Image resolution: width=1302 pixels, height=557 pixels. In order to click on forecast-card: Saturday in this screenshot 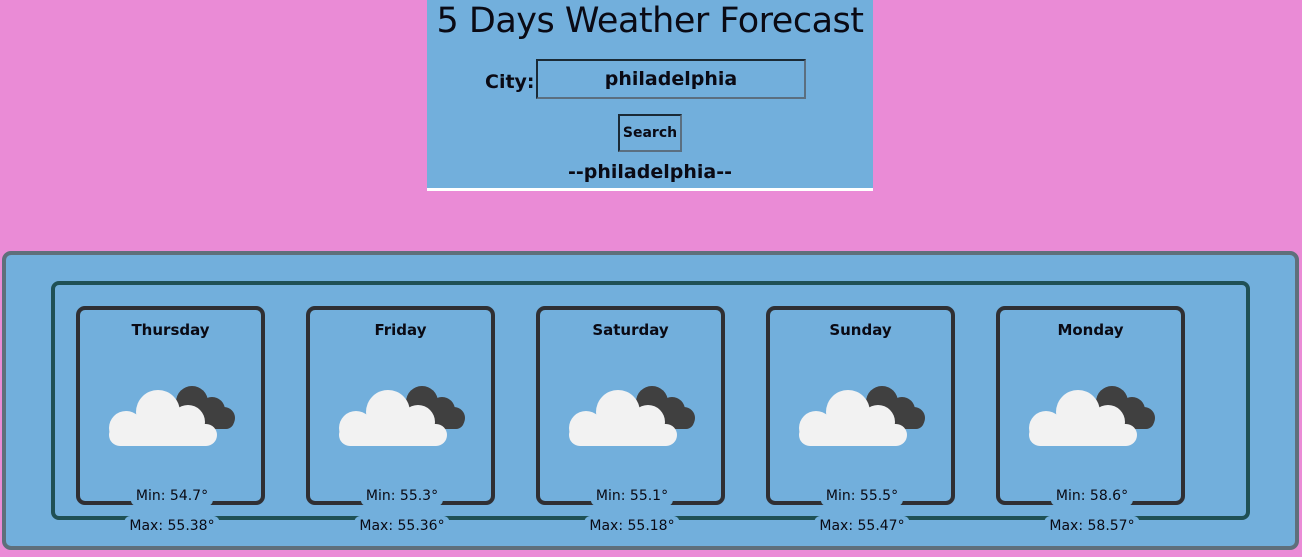, I will do `click(630, 405)`.